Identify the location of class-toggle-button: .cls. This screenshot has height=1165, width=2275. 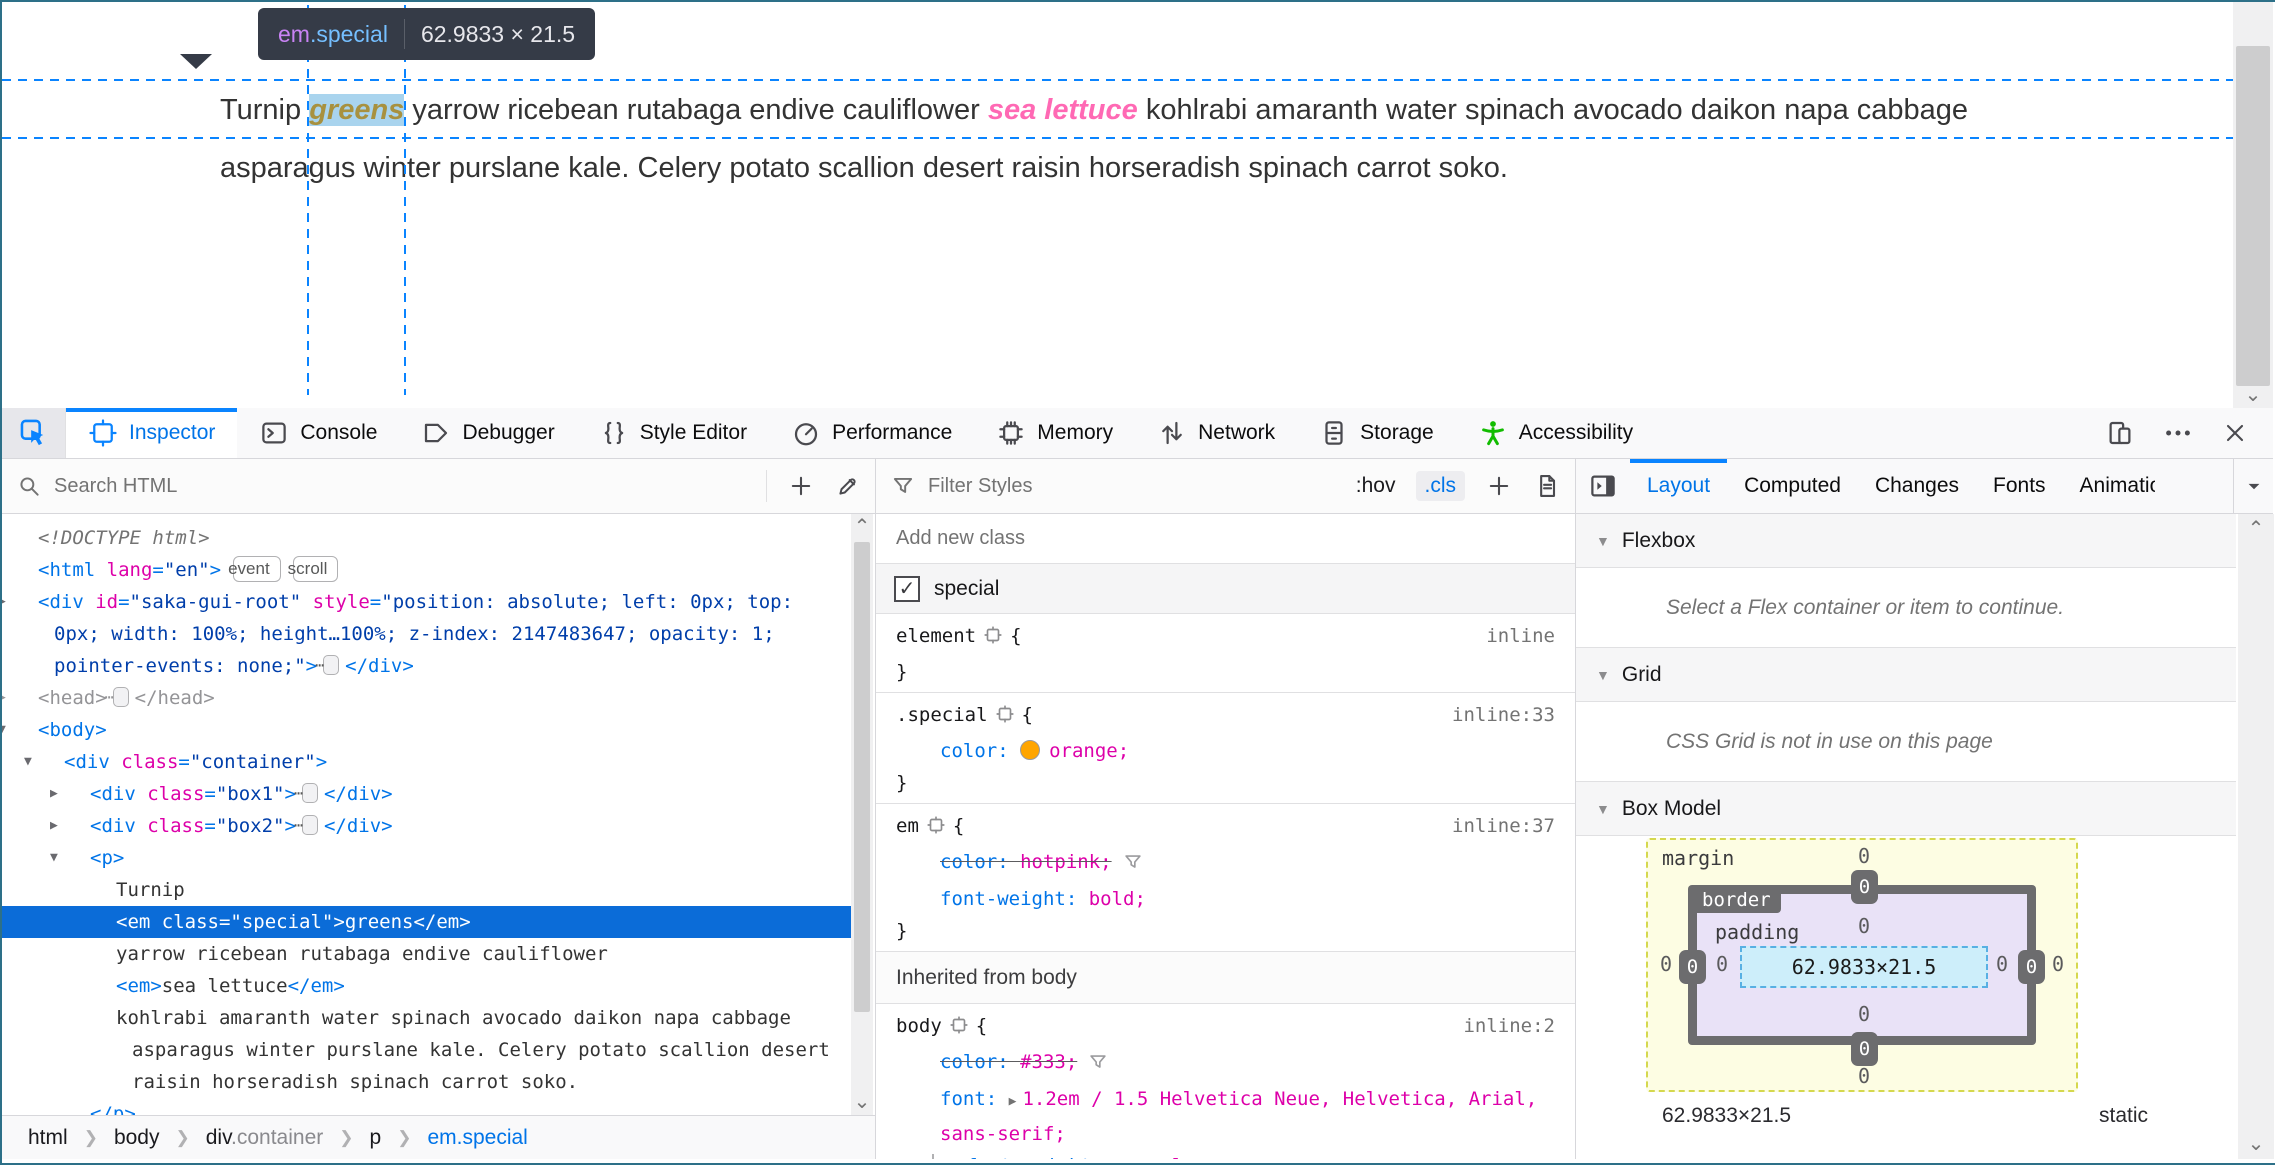
(1440, 486).